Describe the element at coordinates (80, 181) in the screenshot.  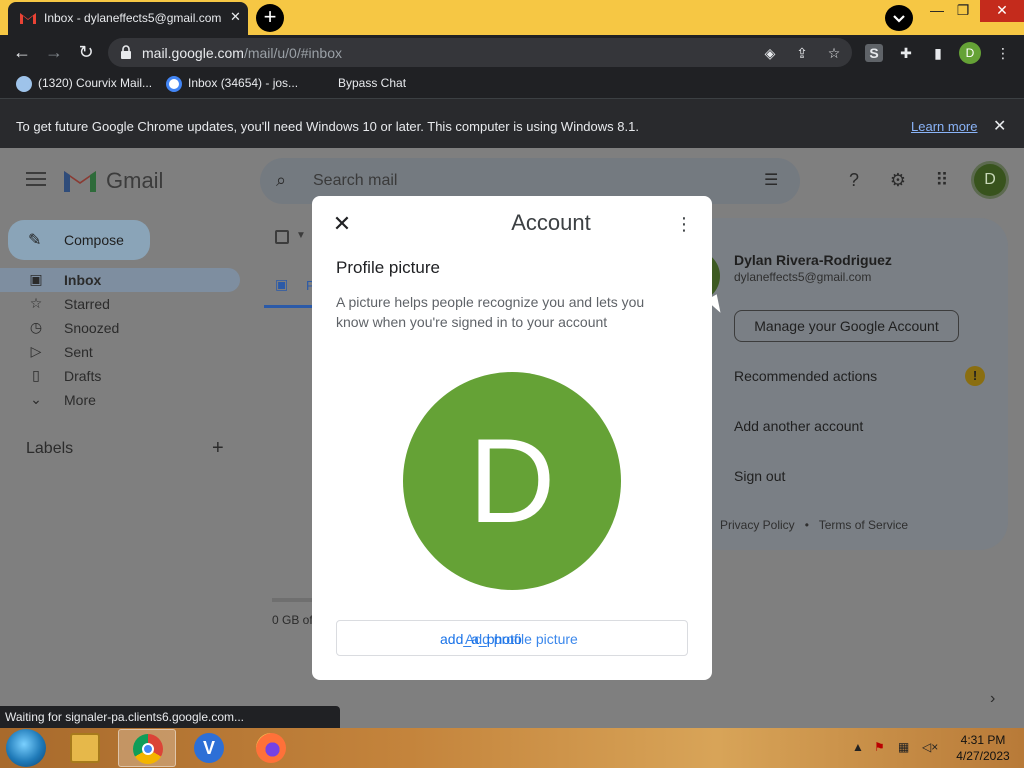
I see `gmail-logo-icon` at that location.